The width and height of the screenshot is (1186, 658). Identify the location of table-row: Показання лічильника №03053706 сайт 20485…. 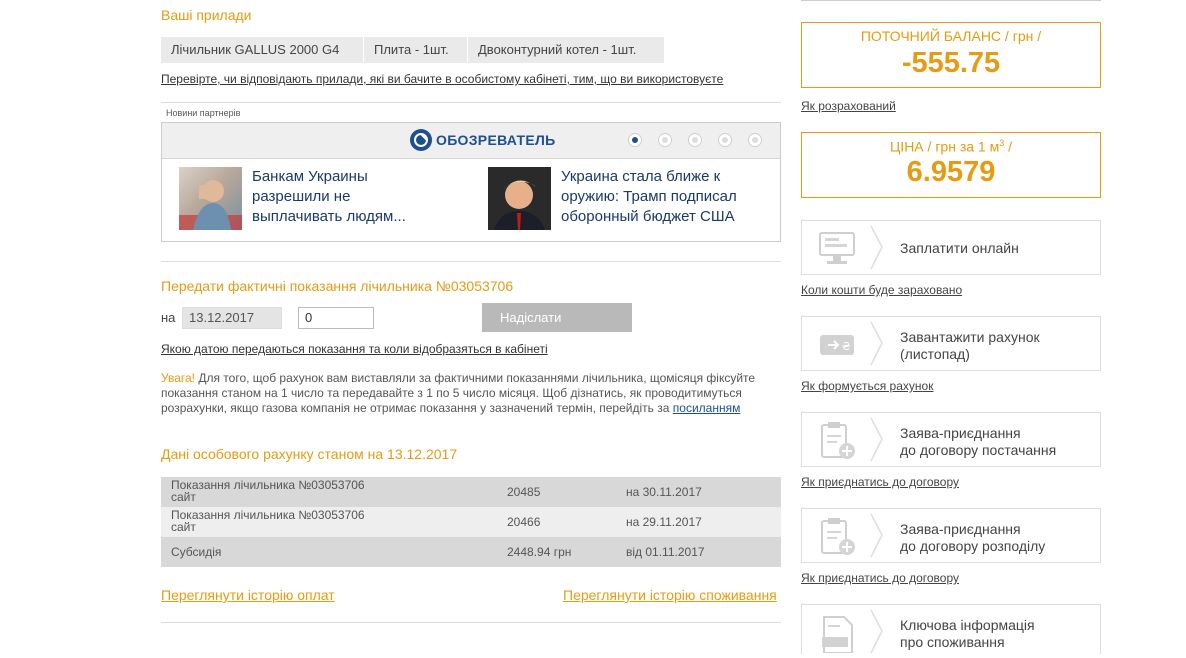
(471, 492).